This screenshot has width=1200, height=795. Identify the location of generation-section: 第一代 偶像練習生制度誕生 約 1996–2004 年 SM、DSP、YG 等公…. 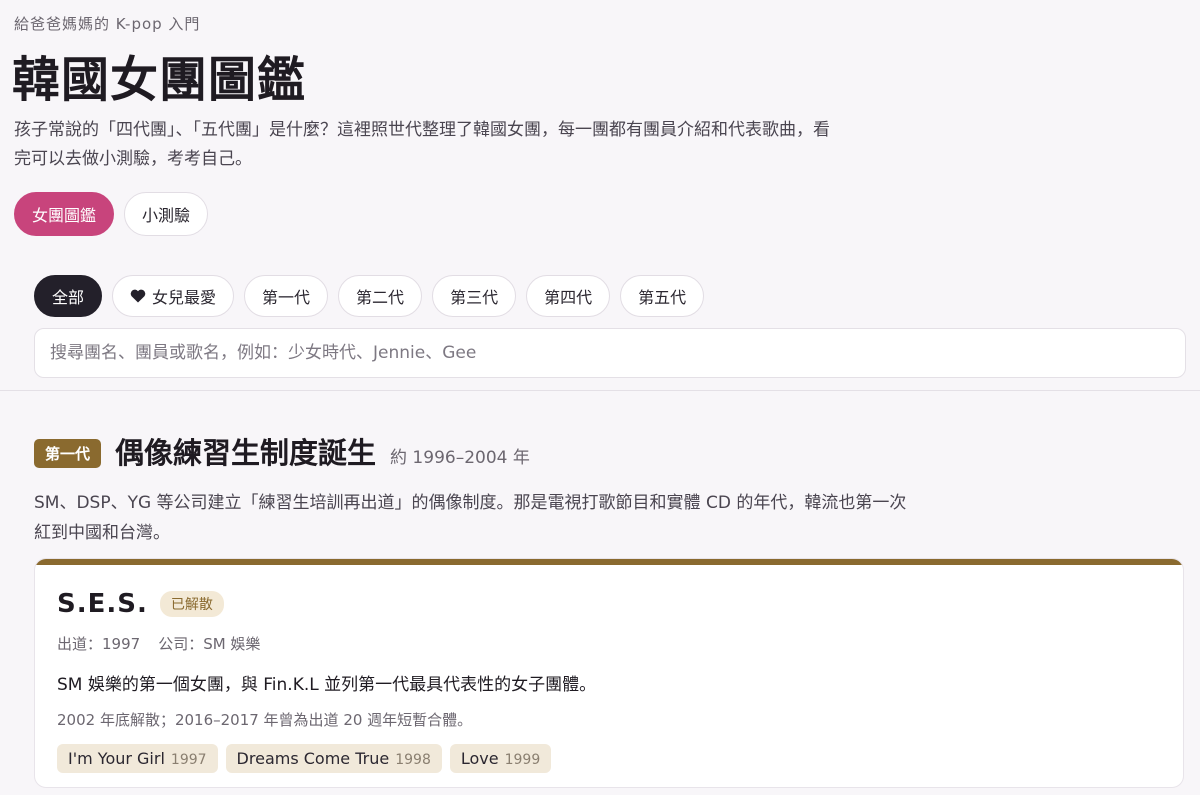
(609, 489).